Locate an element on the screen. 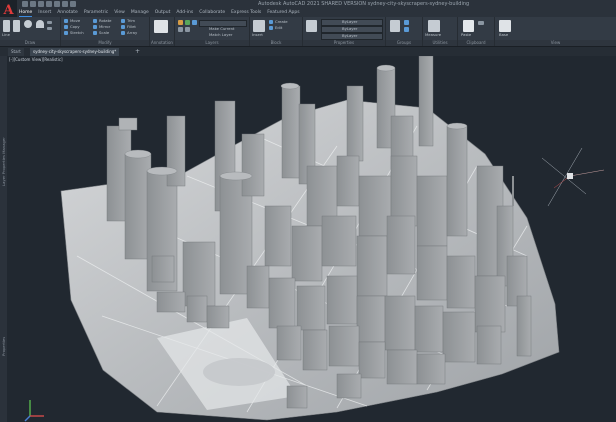 Image resolution: width=616 pixels, height=422 pixels. ribbon-tab-insert: Insert is located at coordinates (44, 13).